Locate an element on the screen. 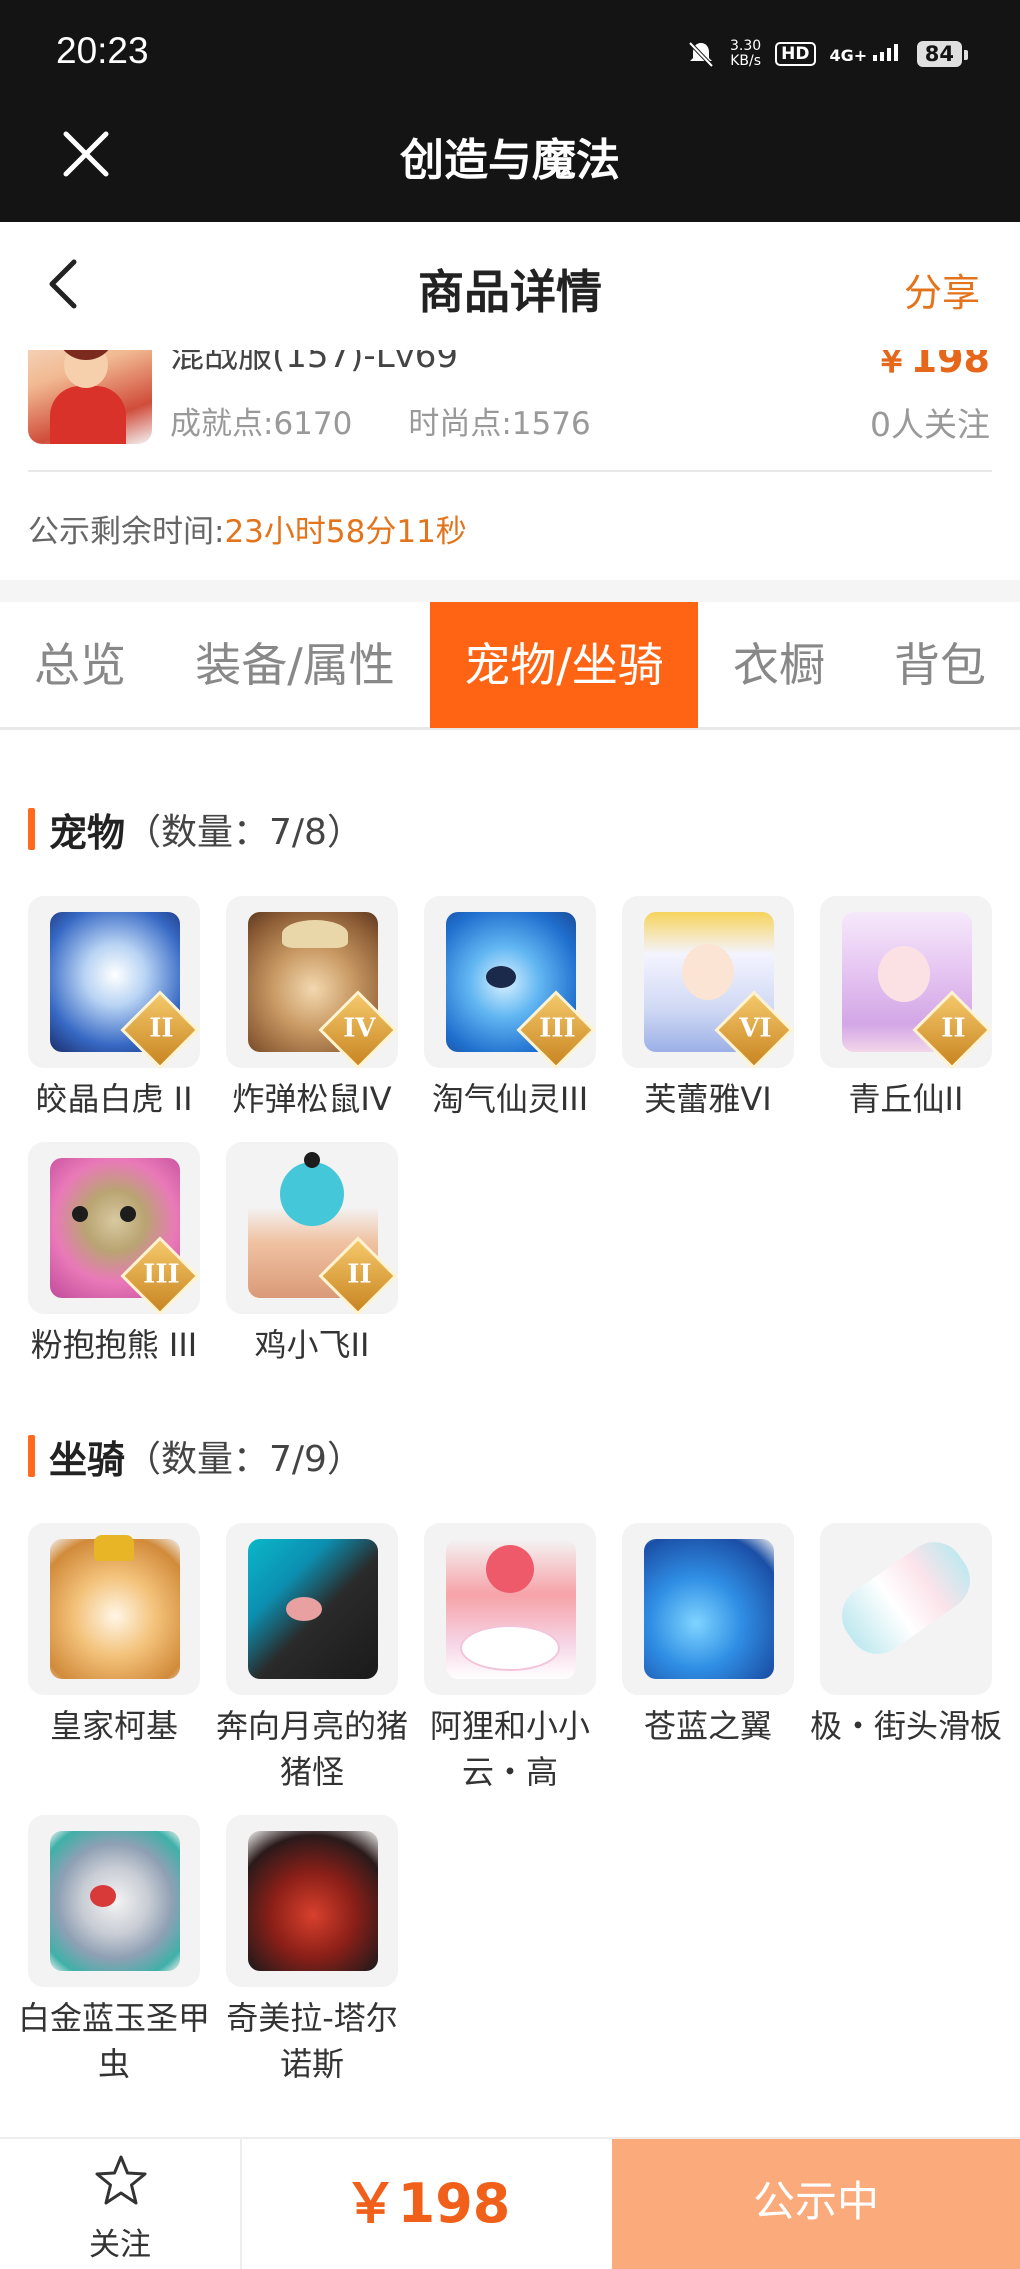  tab-equipment: 装备/属性 is located at coordinates (295, 665).